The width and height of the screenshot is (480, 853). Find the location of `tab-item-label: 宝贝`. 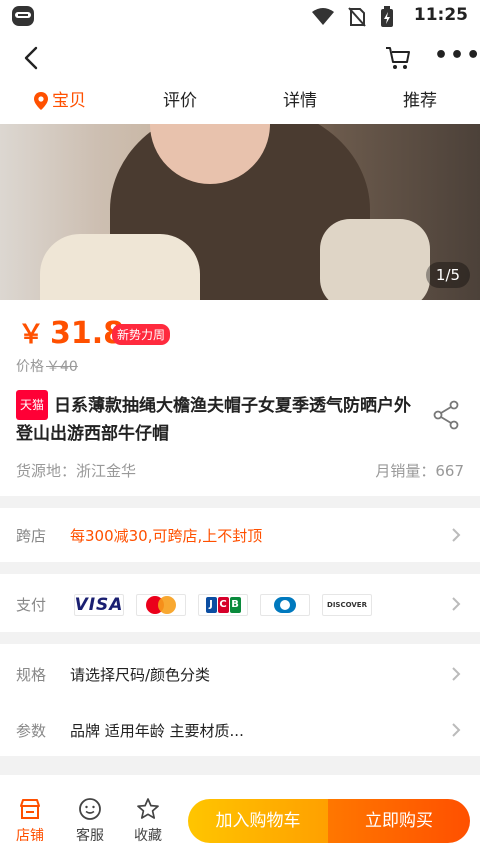

tab-item-label: 宝贝 is located at coordinates (69, 101).